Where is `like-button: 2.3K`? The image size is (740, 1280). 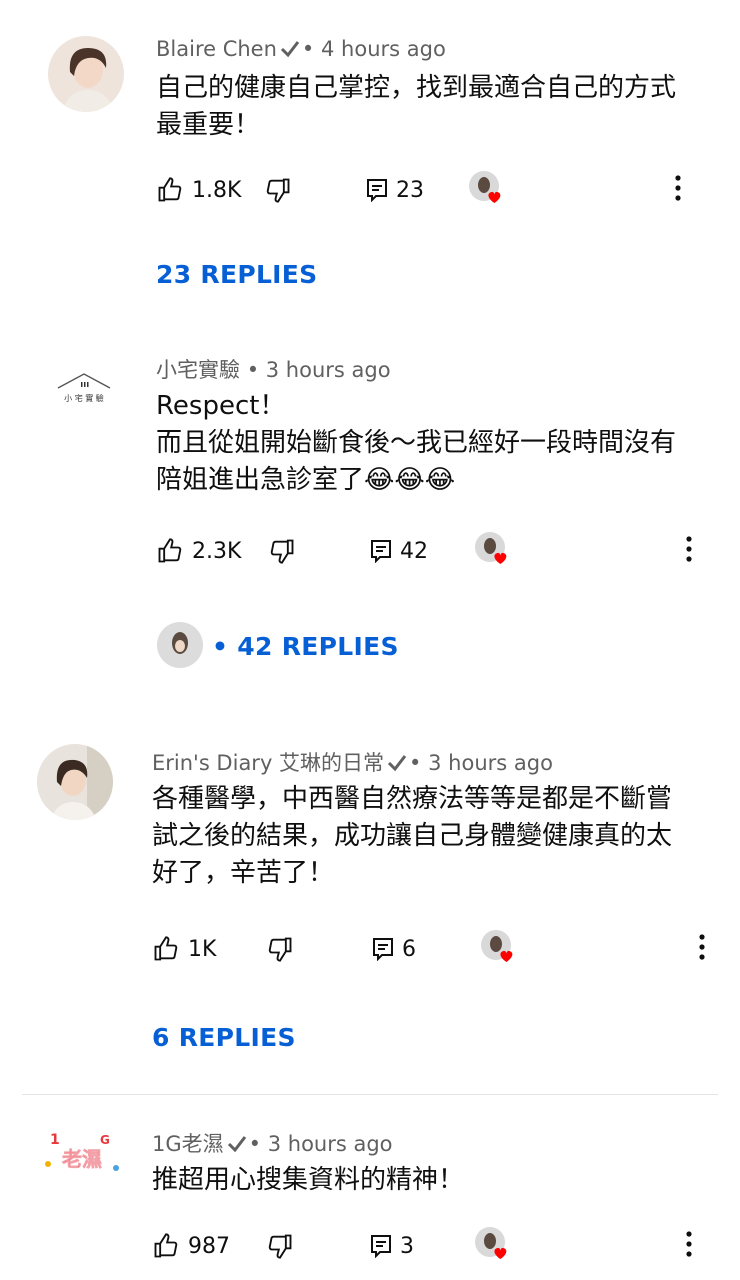 like-button: 2.3K is located at coordinates (198, 551).